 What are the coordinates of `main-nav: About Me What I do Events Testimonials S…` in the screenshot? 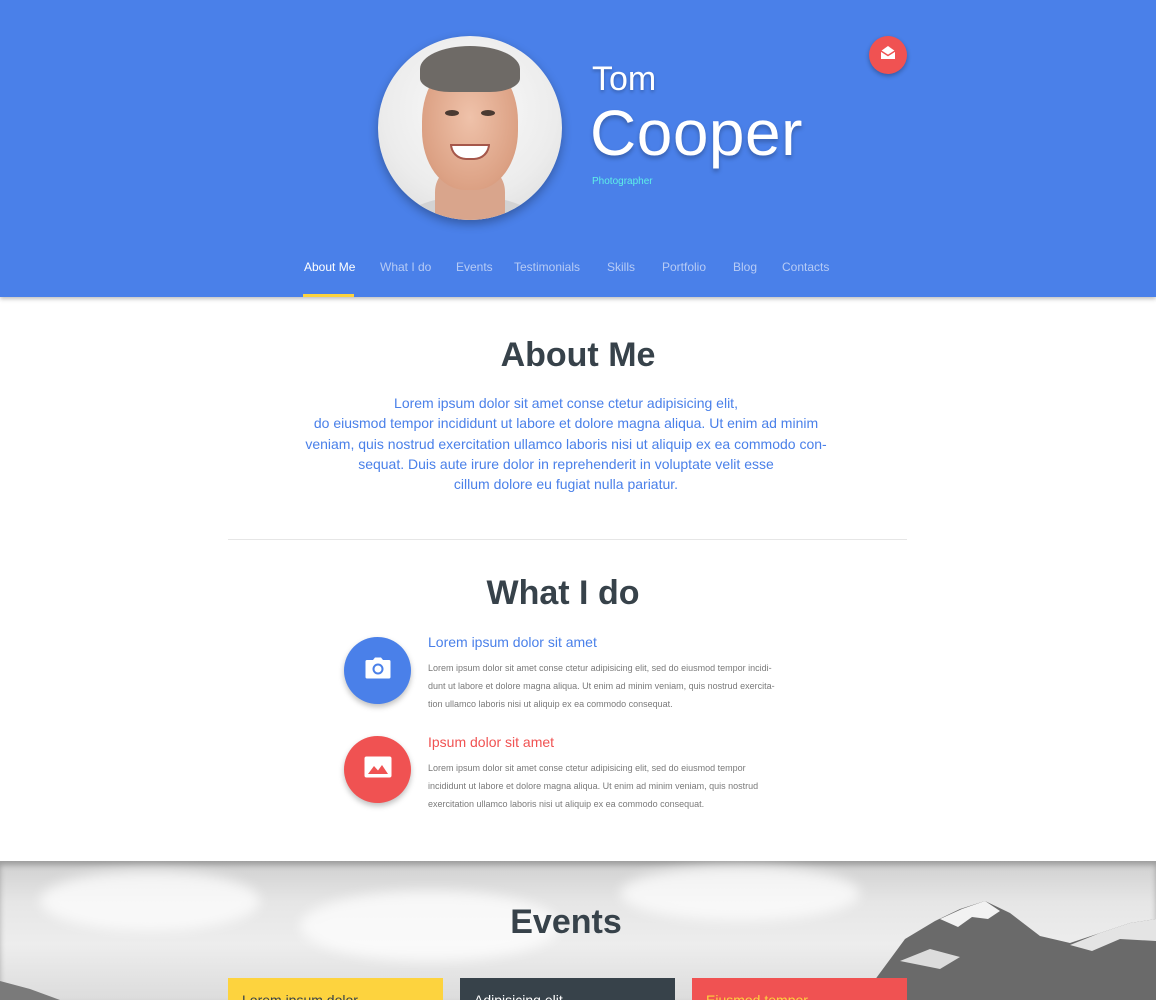 It's located at (578, 273).